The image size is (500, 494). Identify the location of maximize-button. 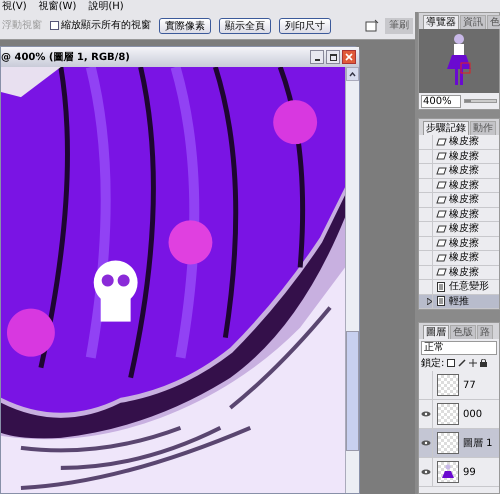
(333, 57).